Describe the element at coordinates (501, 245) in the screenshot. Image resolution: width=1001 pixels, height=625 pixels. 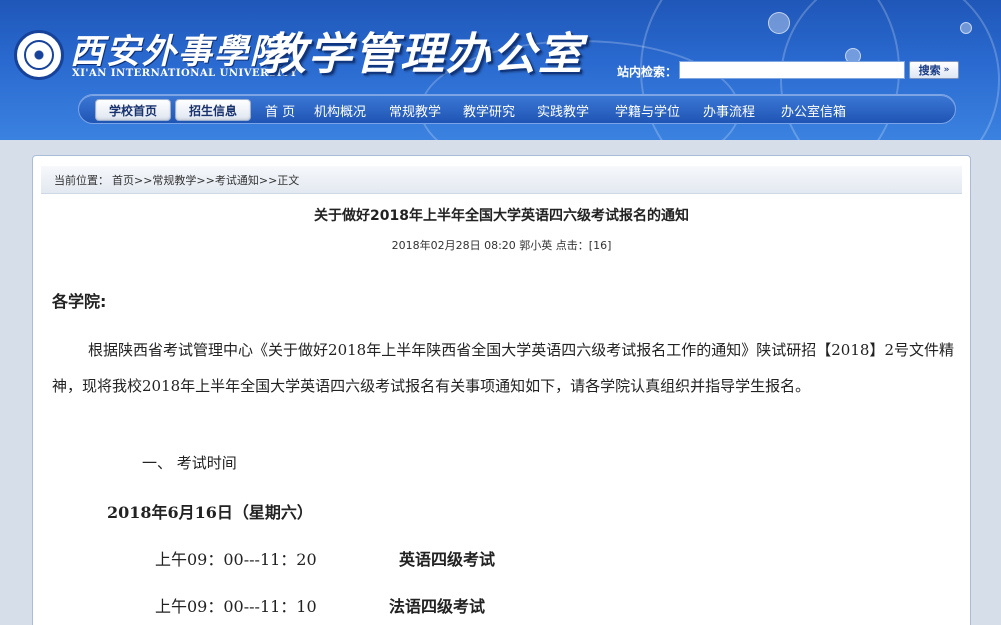
I see `article-meta: 2018年02月28日 08:20 郭小英 点击：[16]` at that location.